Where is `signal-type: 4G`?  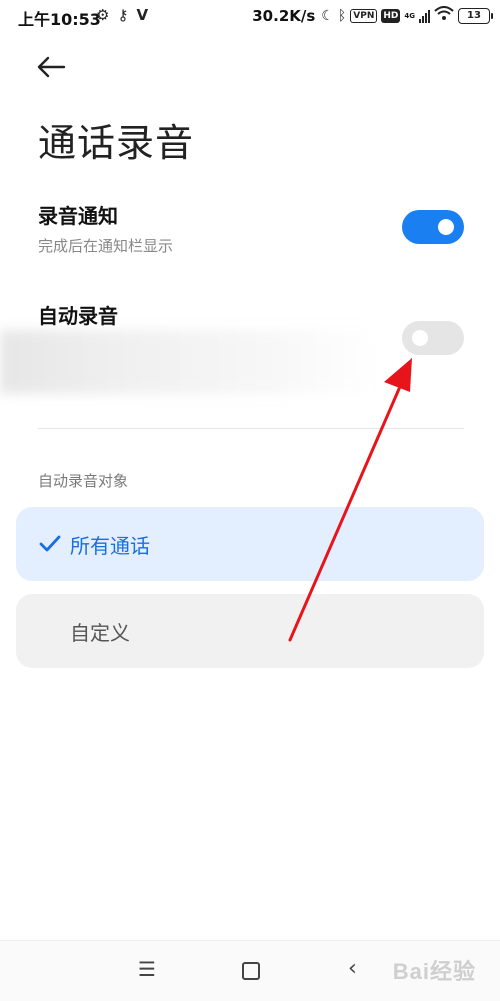 signal-type: 4G is located at coordinates (409, 16).